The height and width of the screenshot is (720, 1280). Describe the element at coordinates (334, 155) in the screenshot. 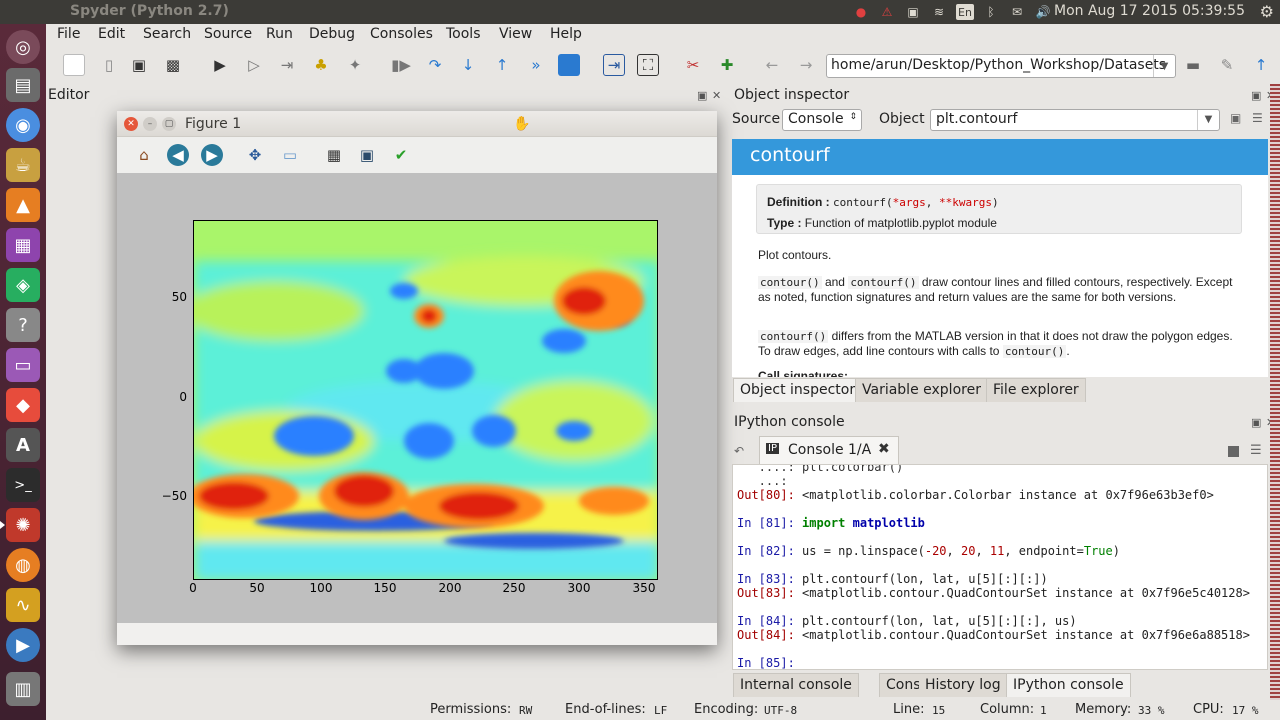

I see `subplots-icon: ▦` at that location.